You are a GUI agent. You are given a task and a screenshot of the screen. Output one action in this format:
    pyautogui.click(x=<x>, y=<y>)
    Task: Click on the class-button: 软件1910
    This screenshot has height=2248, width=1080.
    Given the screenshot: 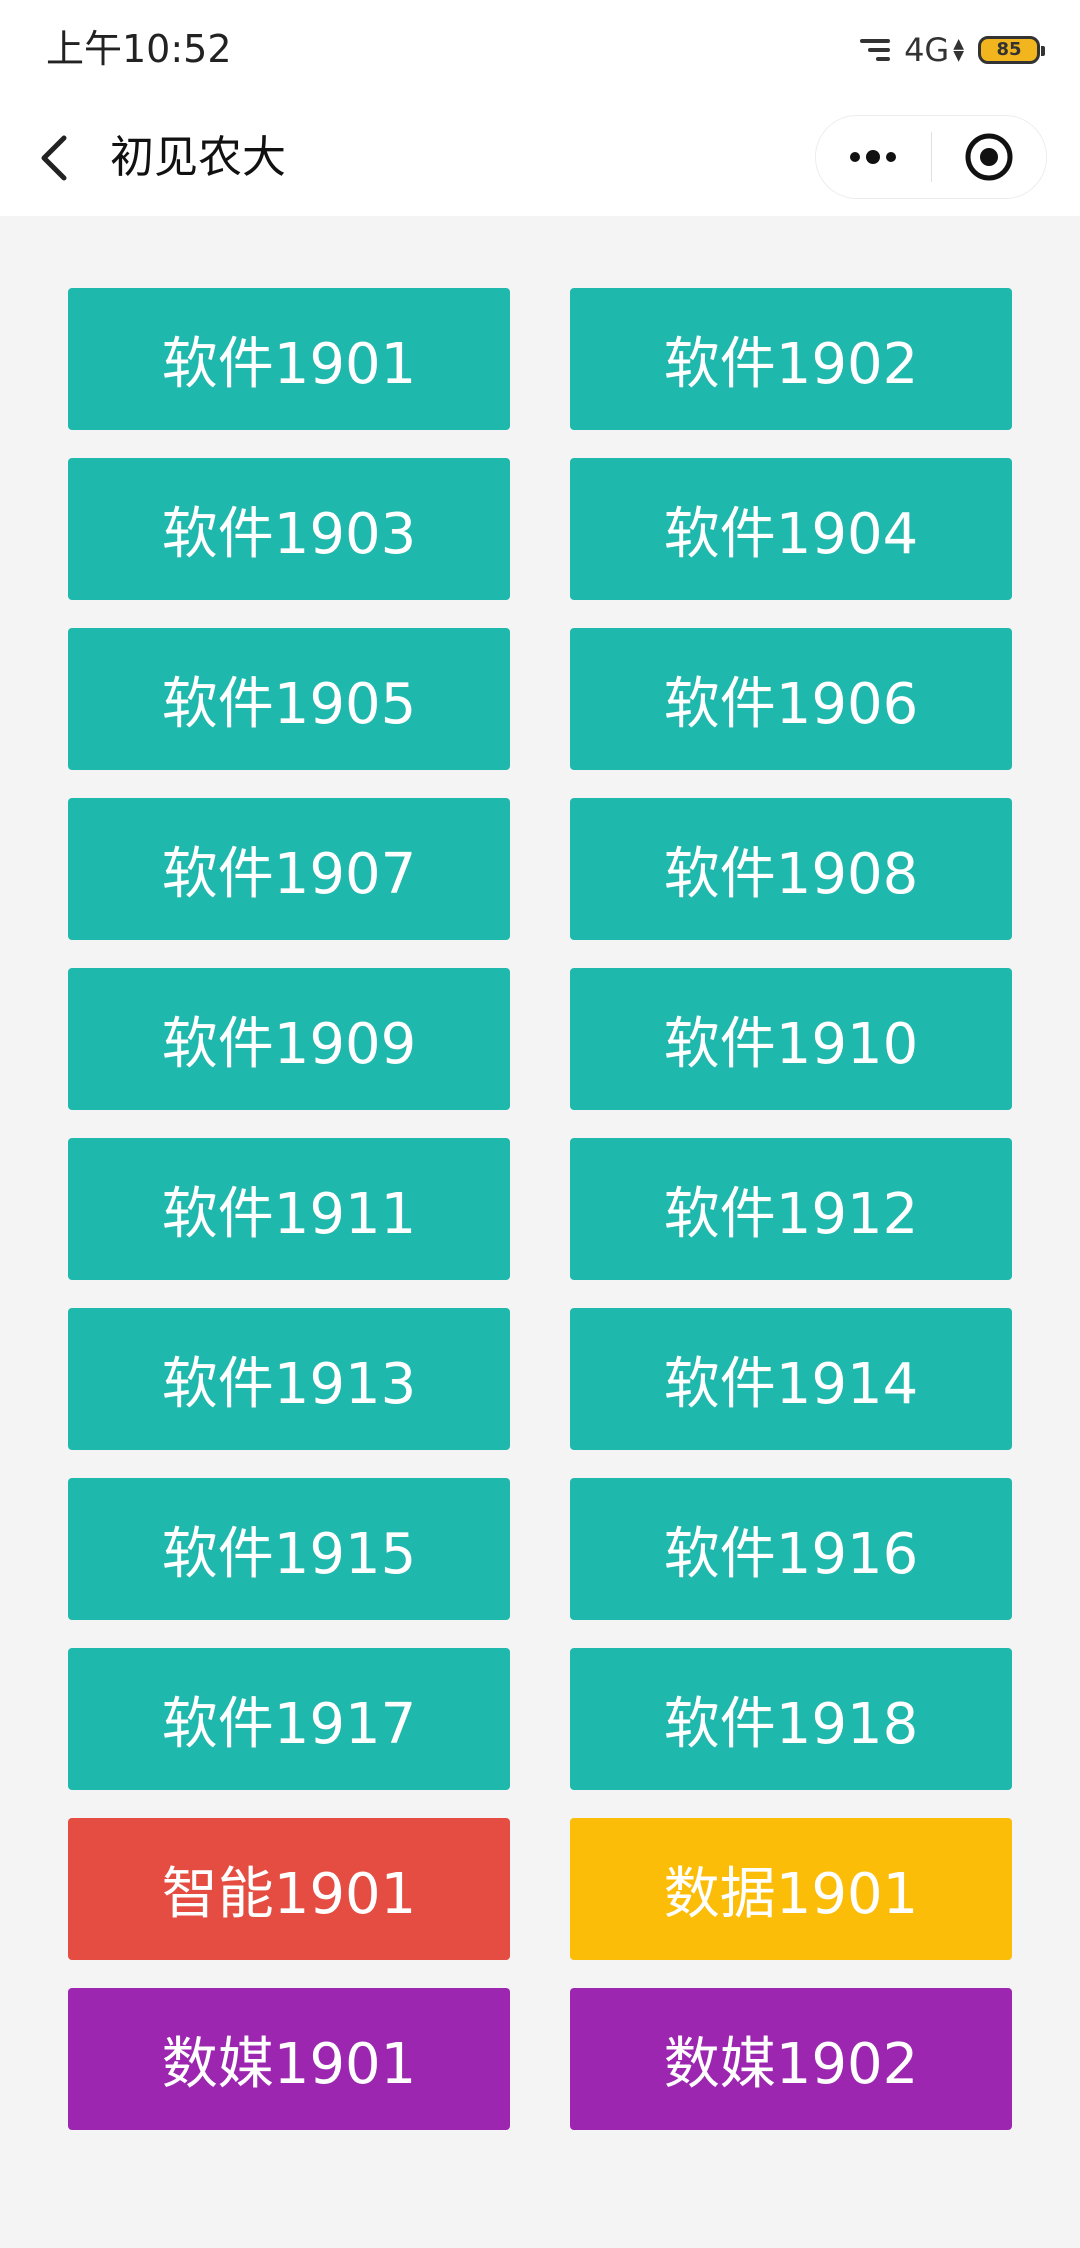 What is the action you would take?
    pyautogui.click(x=791, y=1039)
    